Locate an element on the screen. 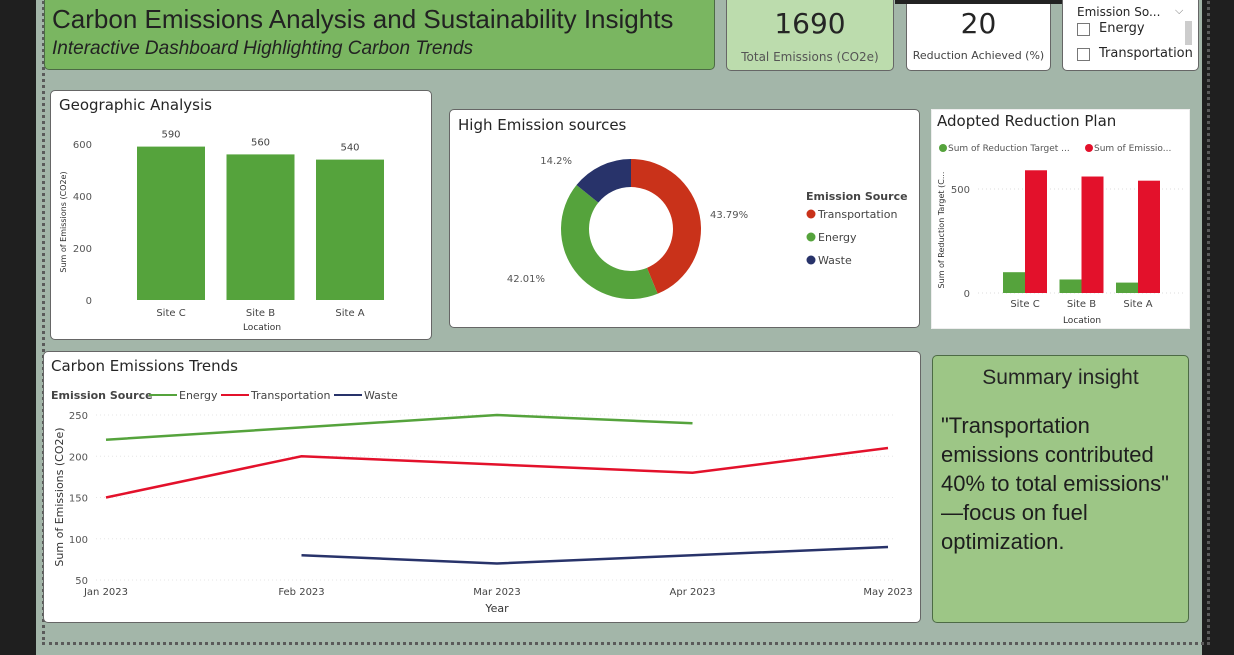 This screenshot has width=1234, height=655. y-tick-label: 500 is located at coordinates (960, 190).